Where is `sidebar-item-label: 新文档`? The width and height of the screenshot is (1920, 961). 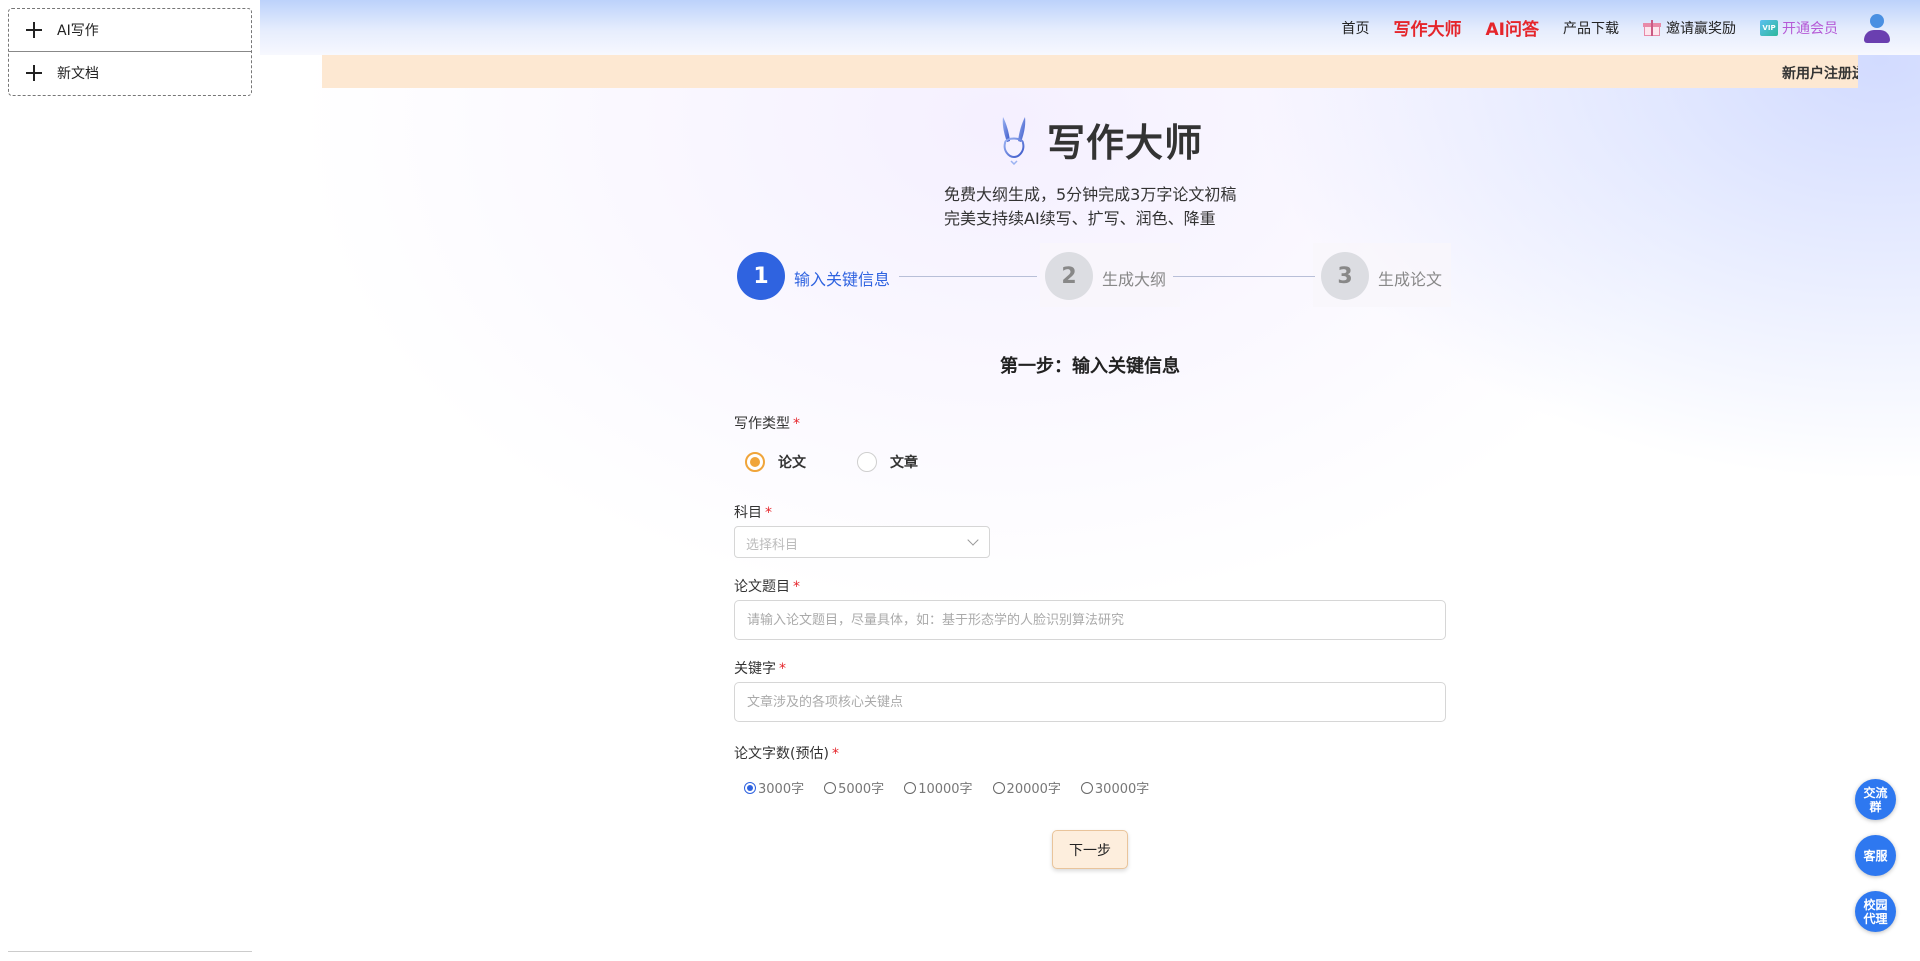
sidebar-item-label: 新文档 is located at coordinates (78, 74).